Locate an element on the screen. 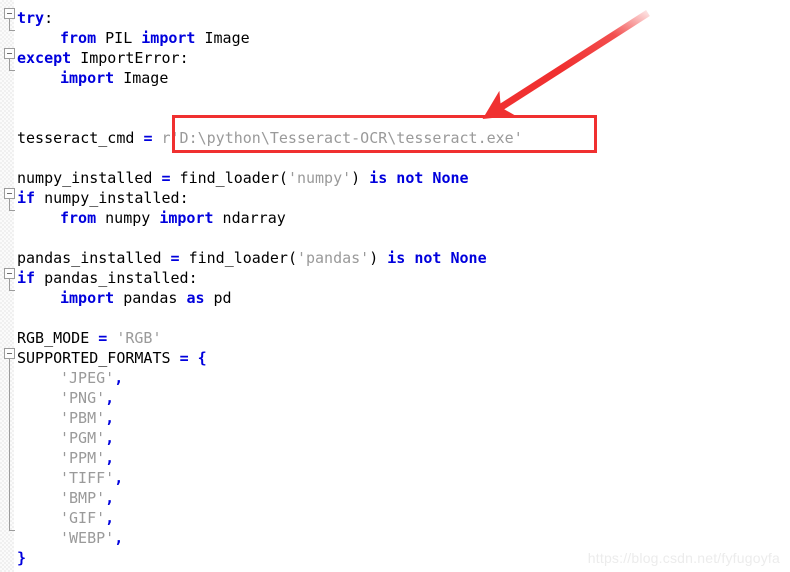 This screenshot has width=790, height=572. code-line: 'TIFF', is located at coordinates (91, 478).